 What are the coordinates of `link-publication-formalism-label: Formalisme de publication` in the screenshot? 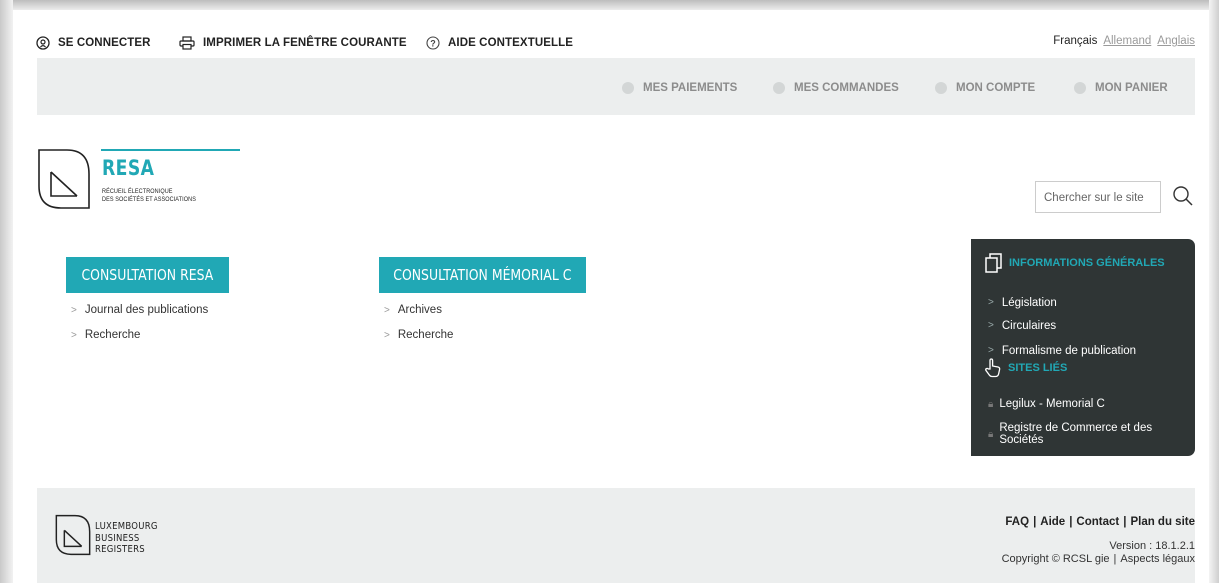 It's located at (1069, 351).